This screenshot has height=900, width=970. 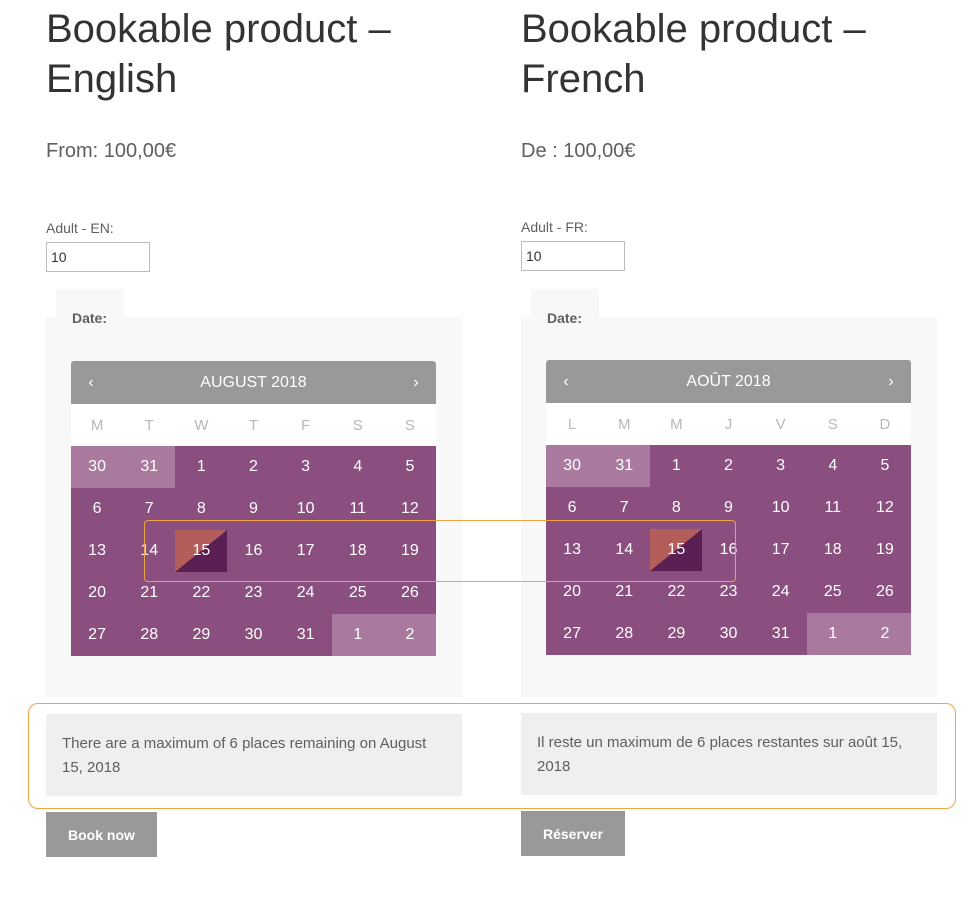 I want to click on calendar-day-number: 9, so click(x=728, y=507).